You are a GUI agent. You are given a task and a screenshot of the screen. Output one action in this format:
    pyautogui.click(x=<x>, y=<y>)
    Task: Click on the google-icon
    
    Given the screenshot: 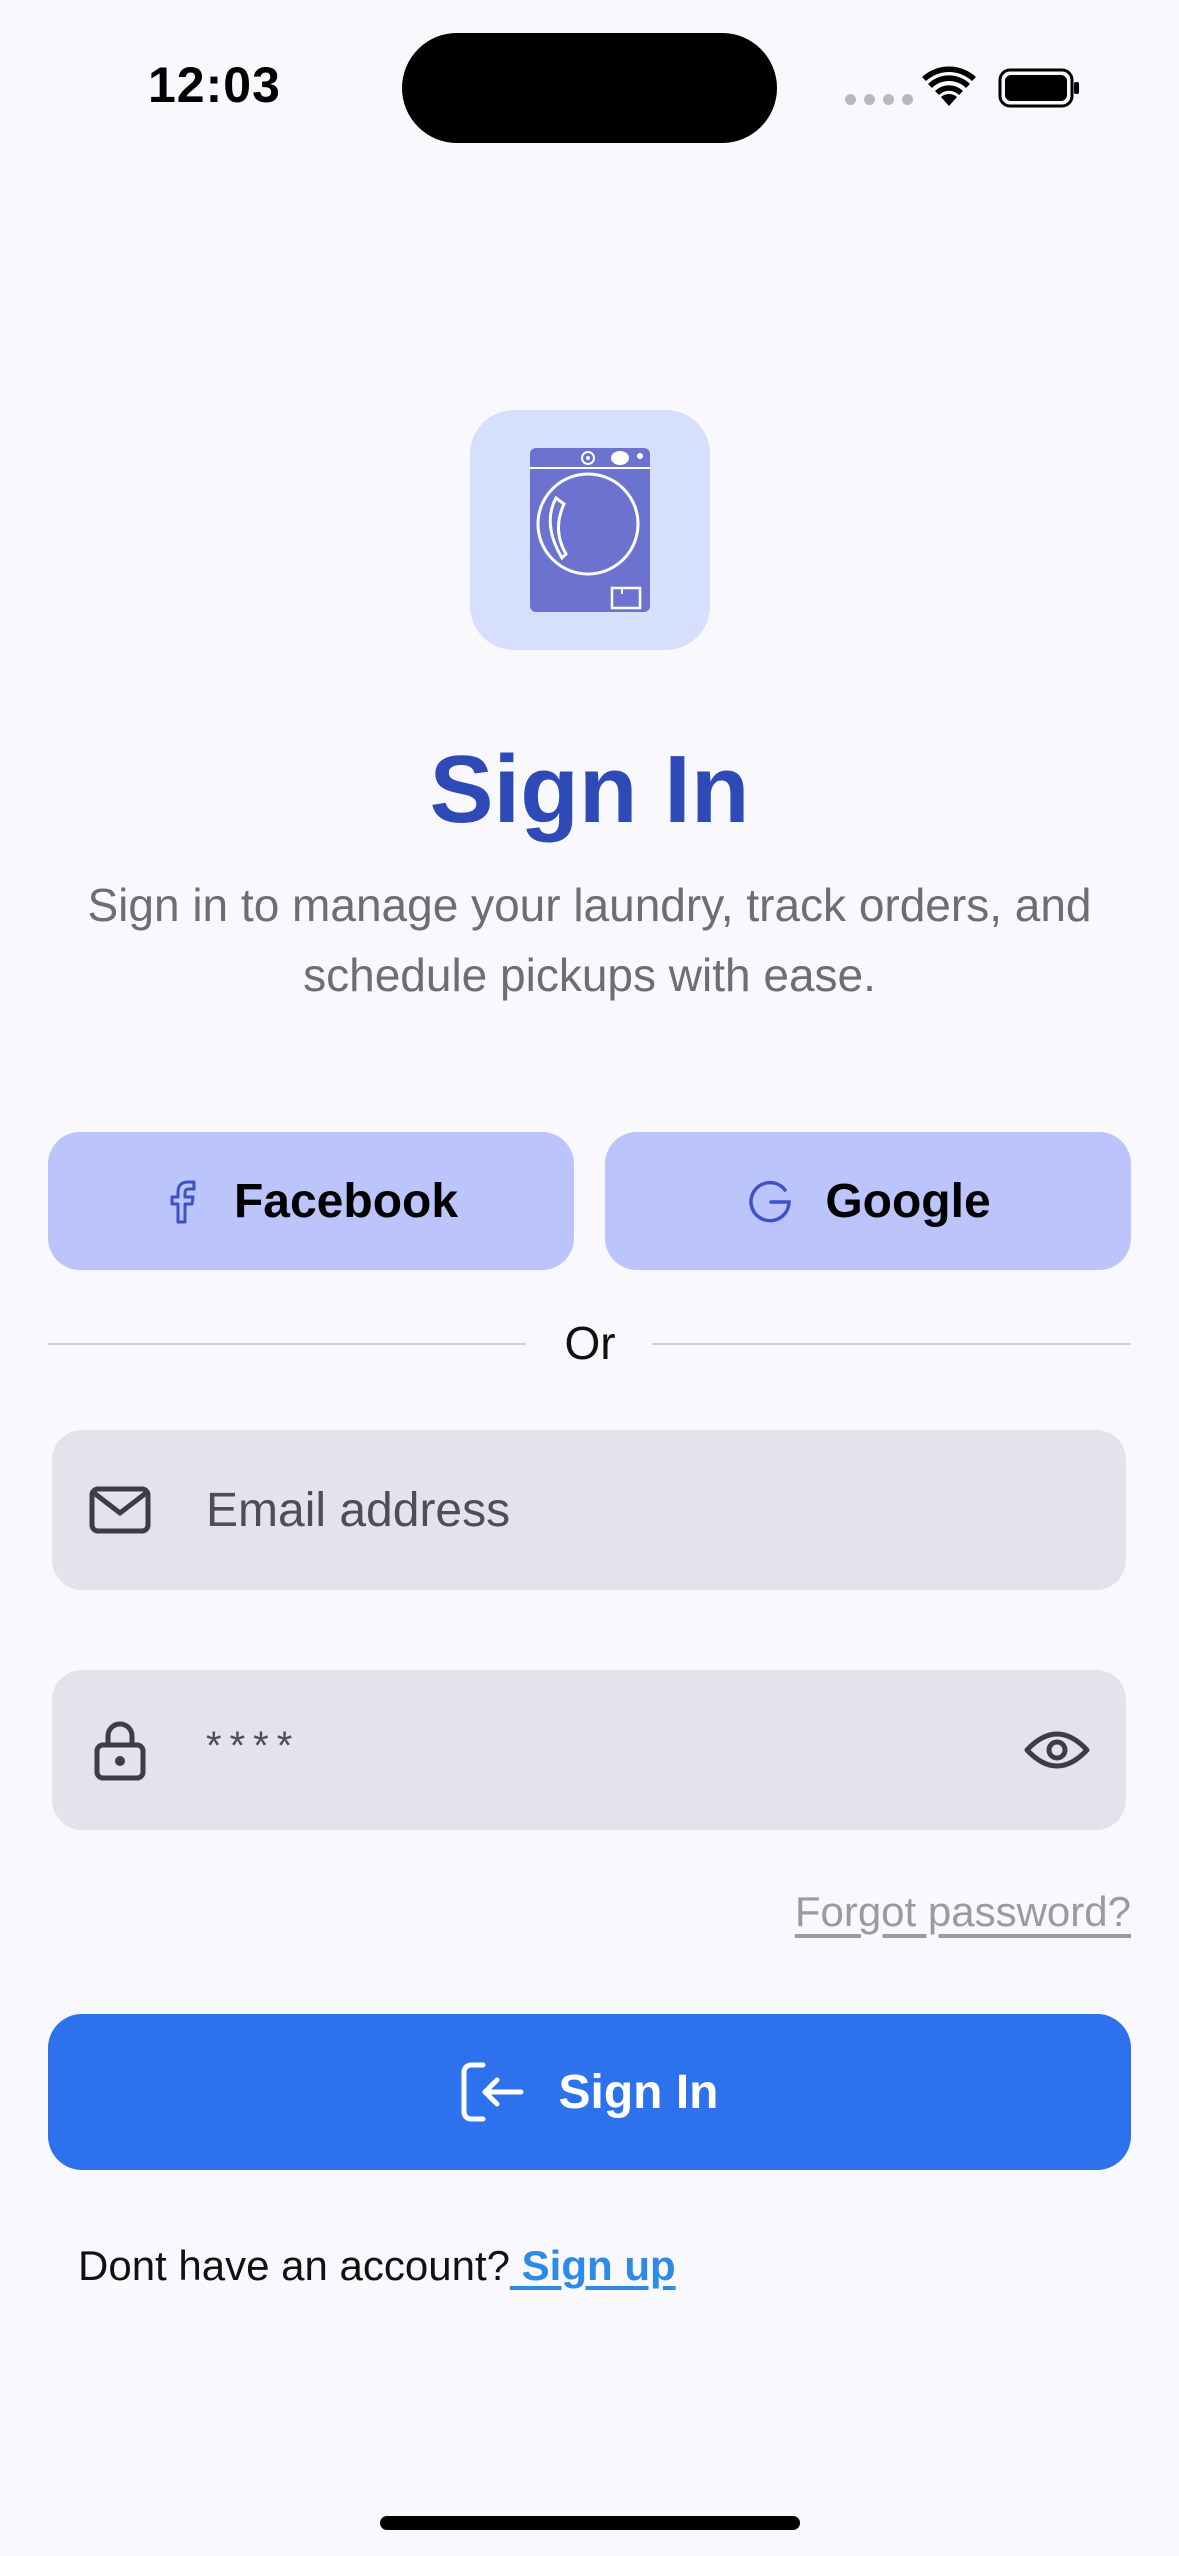 What is the action you would take?
    pyautogui.click(x=770, y=1201)
    